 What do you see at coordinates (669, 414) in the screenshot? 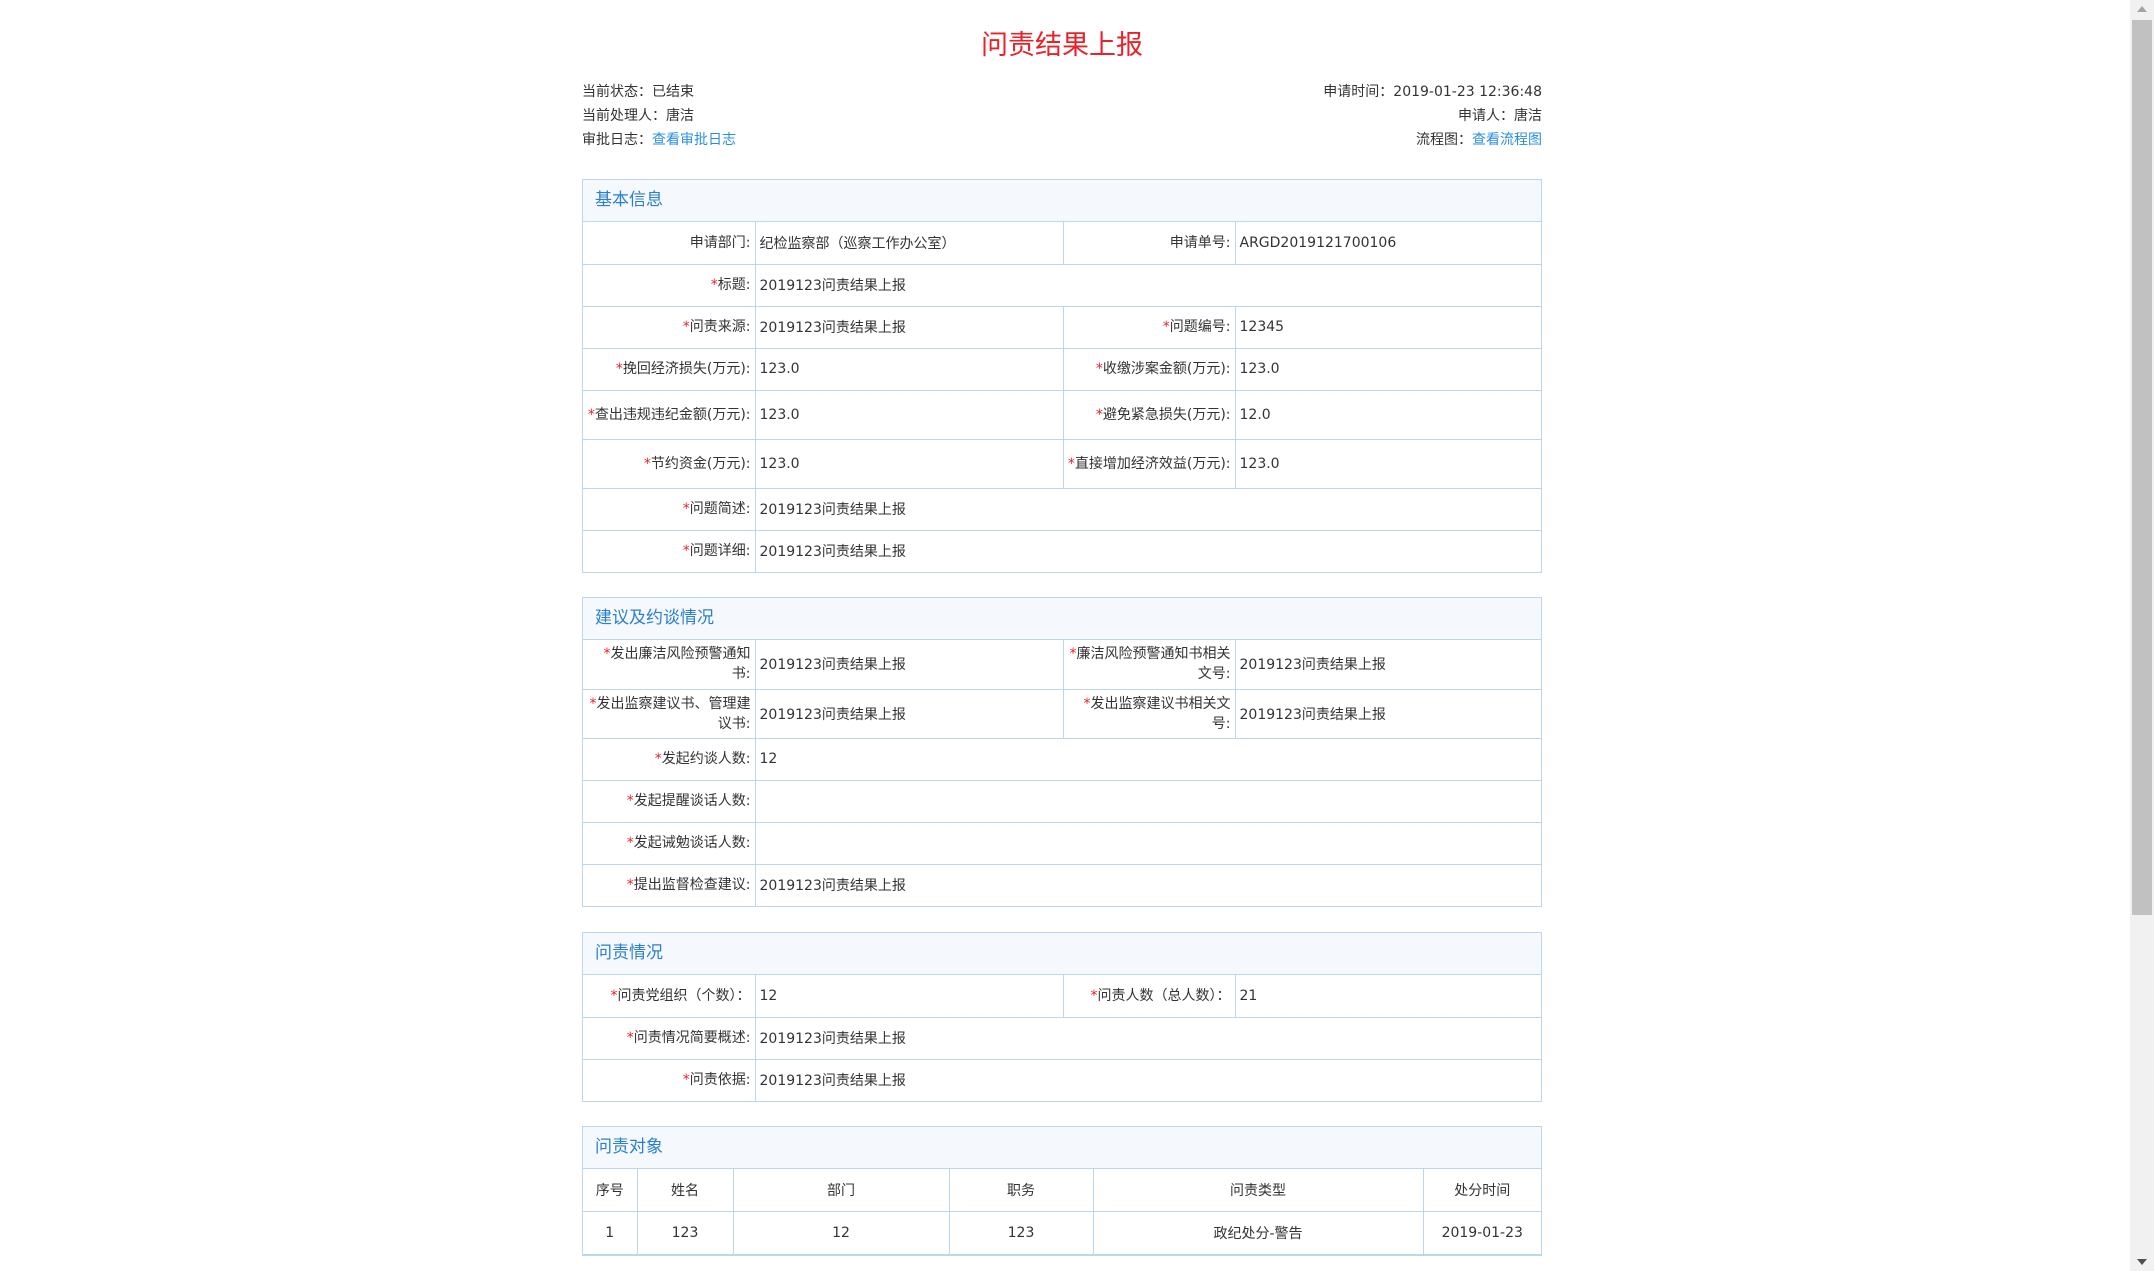
I see `field-label: *查出违规违纪金额(万元):` at bounding box center [669, 414].